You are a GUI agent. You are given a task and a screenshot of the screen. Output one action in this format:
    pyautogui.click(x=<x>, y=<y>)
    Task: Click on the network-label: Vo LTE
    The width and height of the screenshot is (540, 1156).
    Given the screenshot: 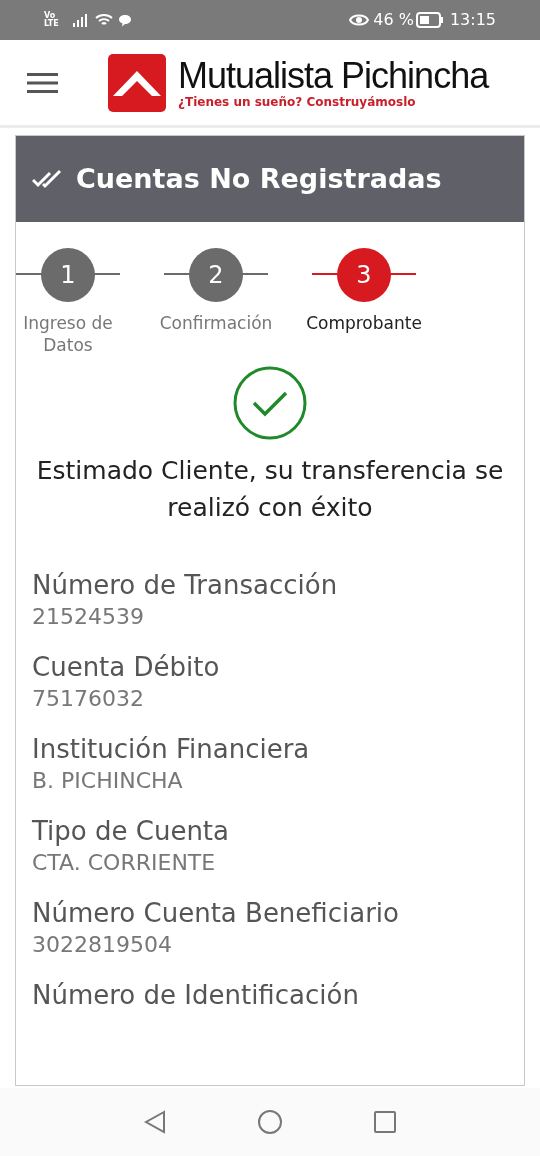 What is the action you would take?
    pyautogui.click(x=52, y=20)
    